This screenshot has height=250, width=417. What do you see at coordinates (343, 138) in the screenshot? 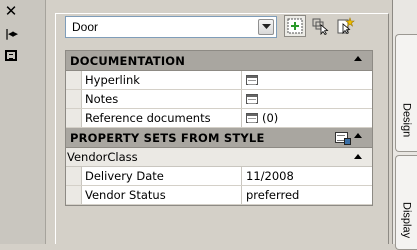
I see `property-sets-icon` at bounding box center [343, 138].